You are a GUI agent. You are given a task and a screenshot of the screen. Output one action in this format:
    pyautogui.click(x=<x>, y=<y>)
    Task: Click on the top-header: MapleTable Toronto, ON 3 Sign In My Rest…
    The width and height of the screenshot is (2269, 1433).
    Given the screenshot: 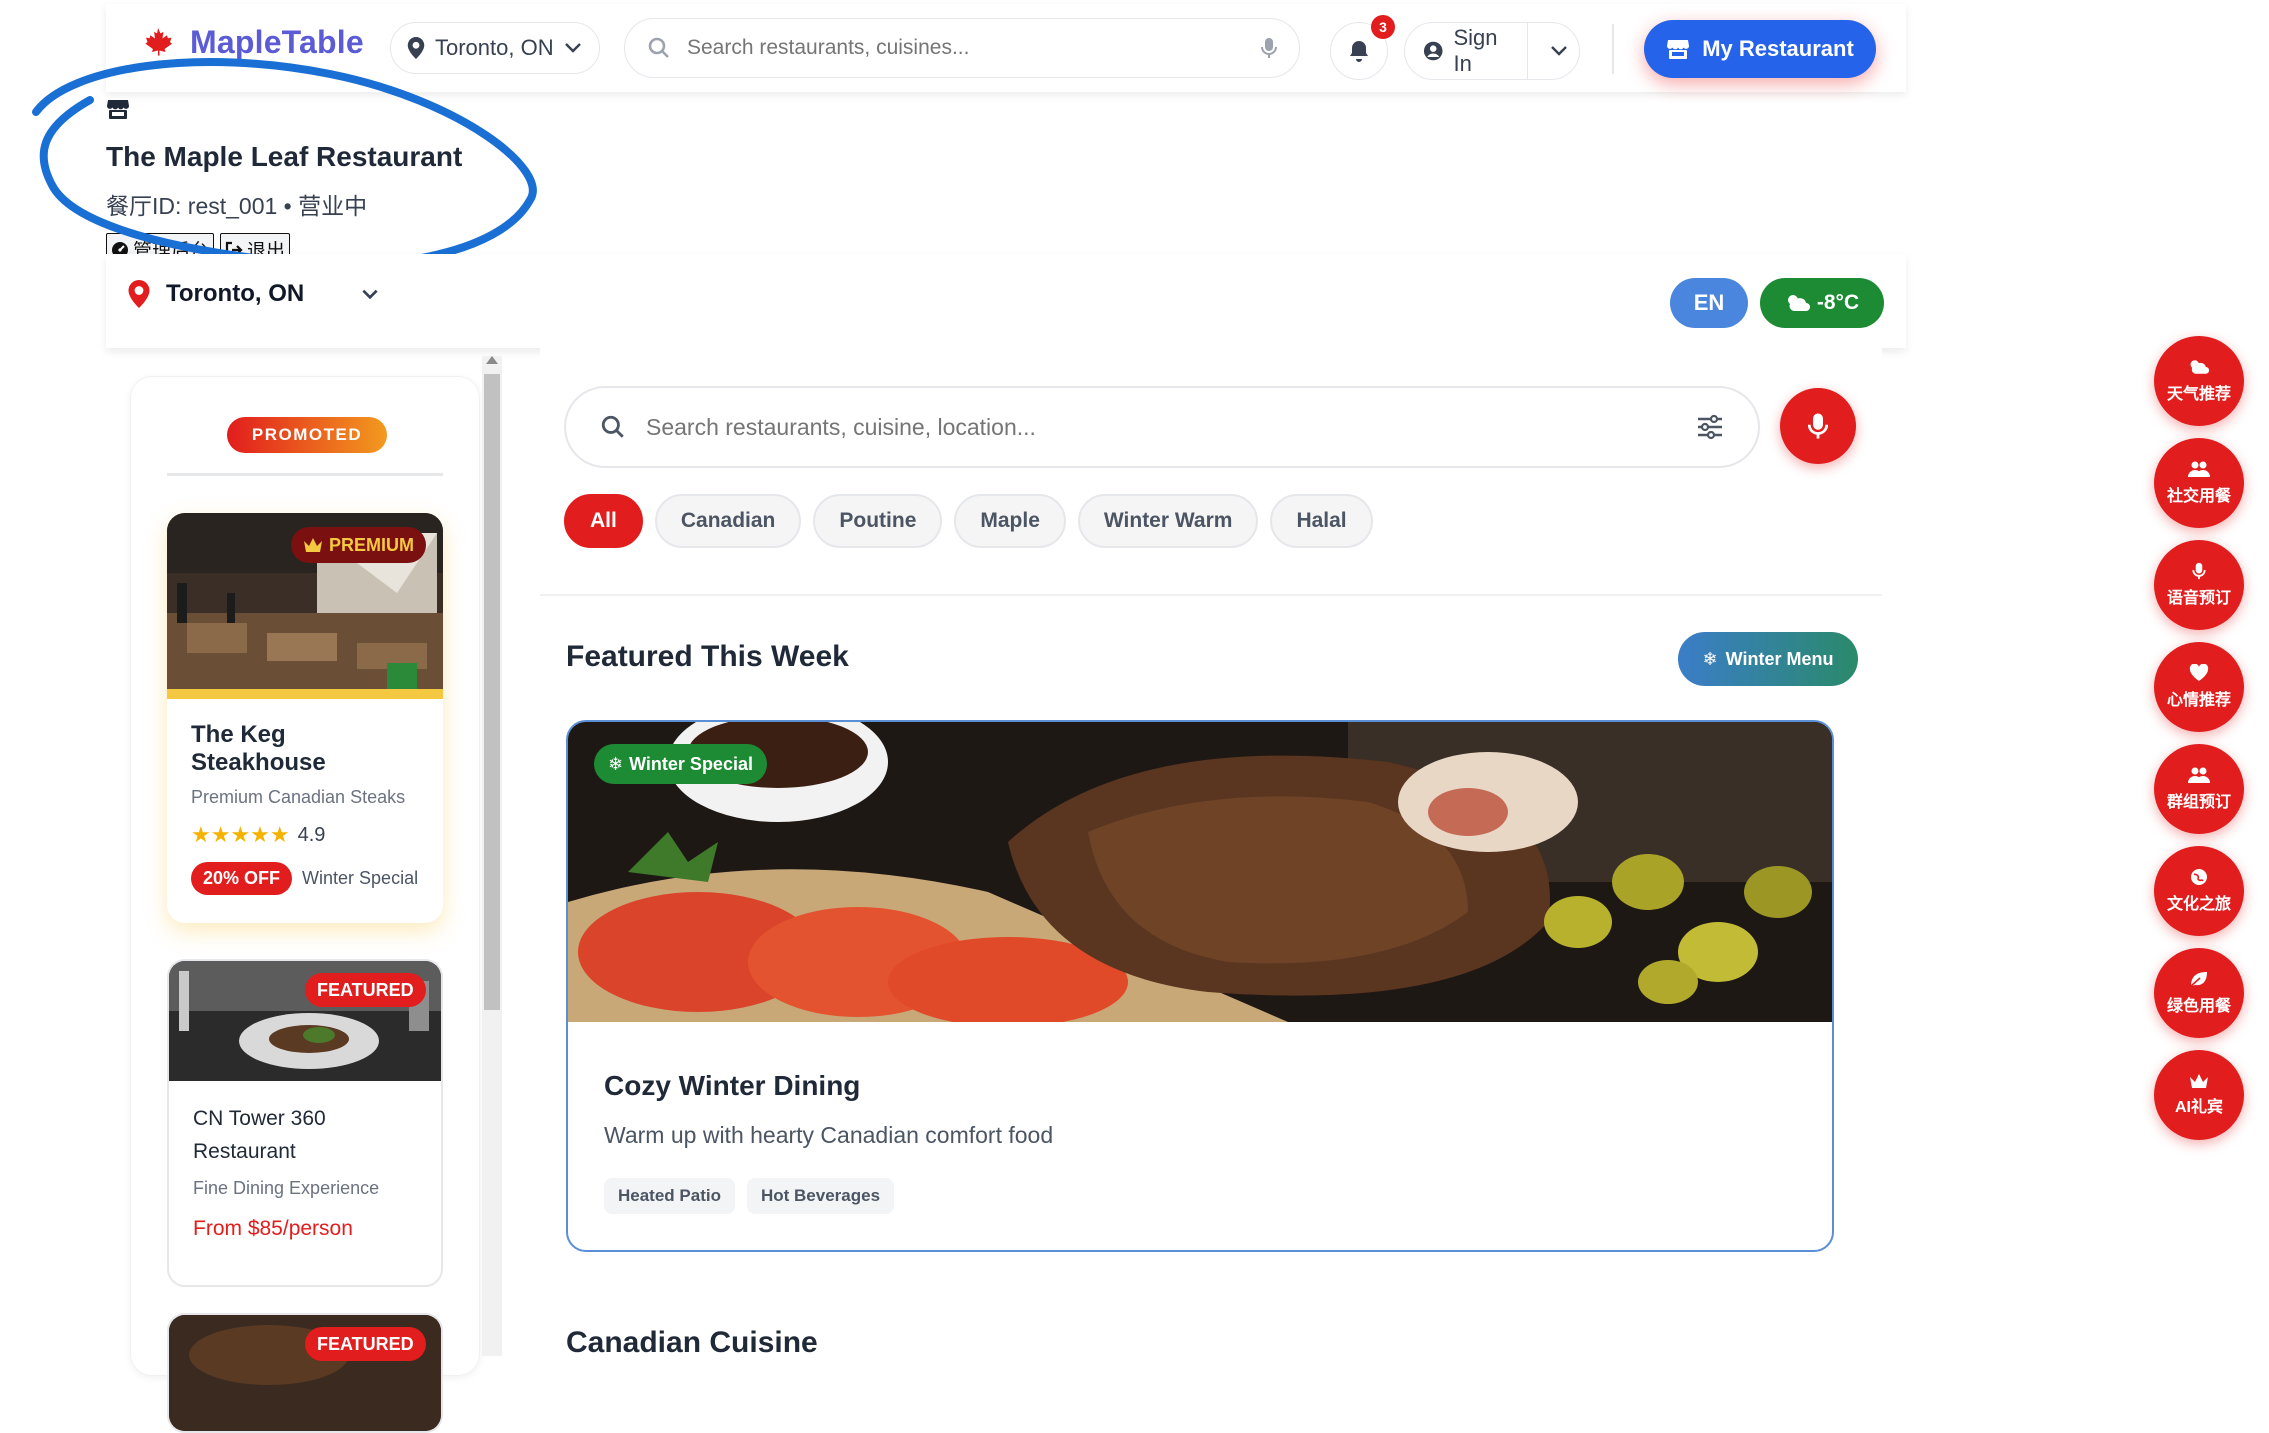 What is the action you would take?
    pyautogui.click(x=1006, y=48)
    